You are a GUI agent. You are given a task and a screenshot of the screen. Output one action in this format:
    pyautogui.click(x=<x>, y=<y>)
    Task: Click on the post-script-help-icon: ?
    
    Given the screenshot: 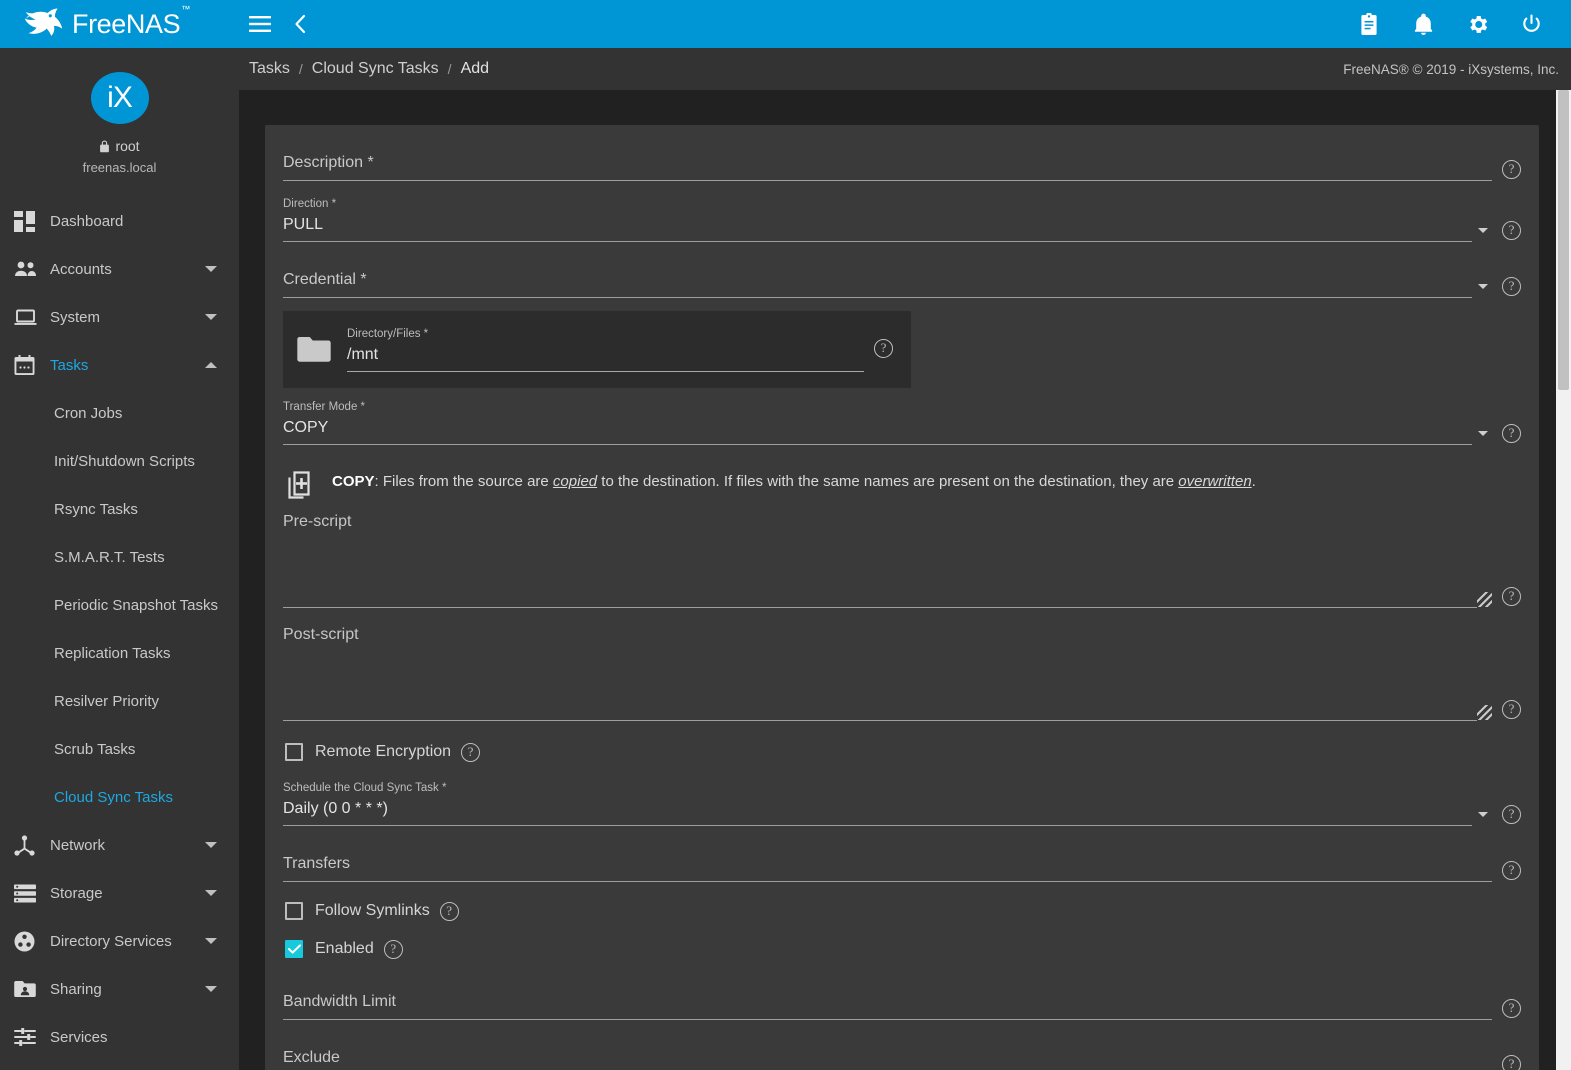 What is the action you would take?
    pyautogui.click(x=1511, y=709)
    